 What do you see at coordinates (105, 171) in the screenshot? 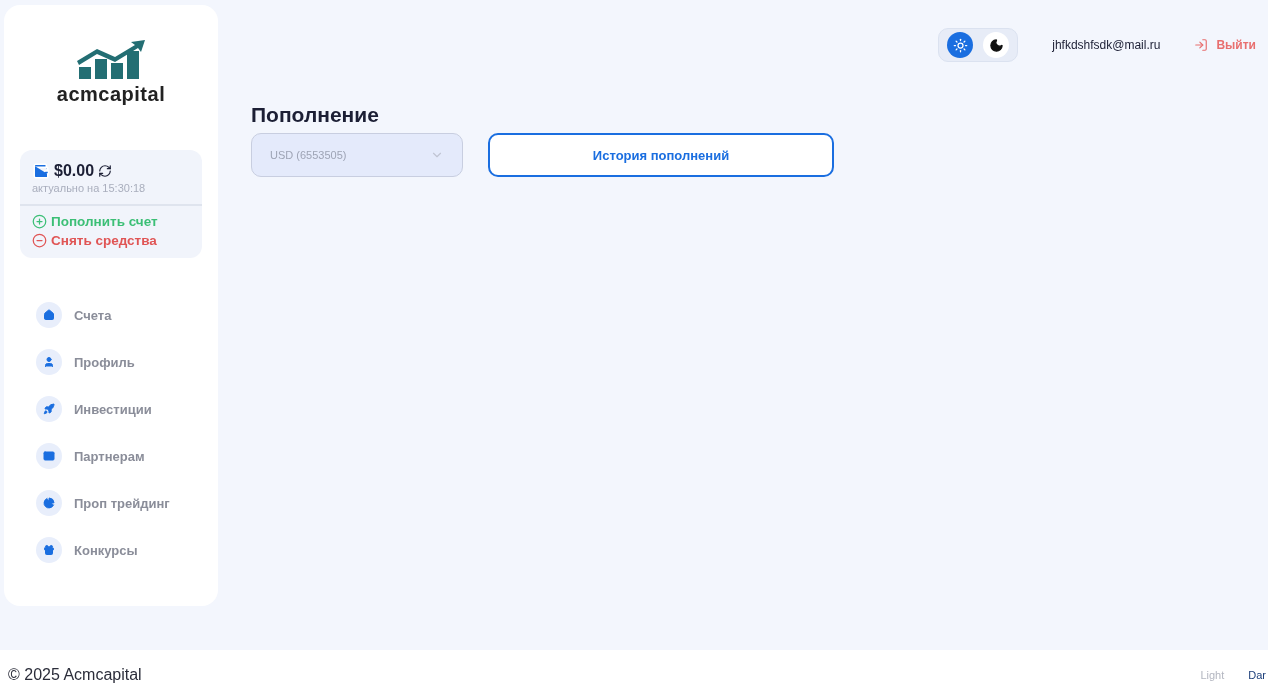
I see `refresh-icon` at bounding box center [105, 171].